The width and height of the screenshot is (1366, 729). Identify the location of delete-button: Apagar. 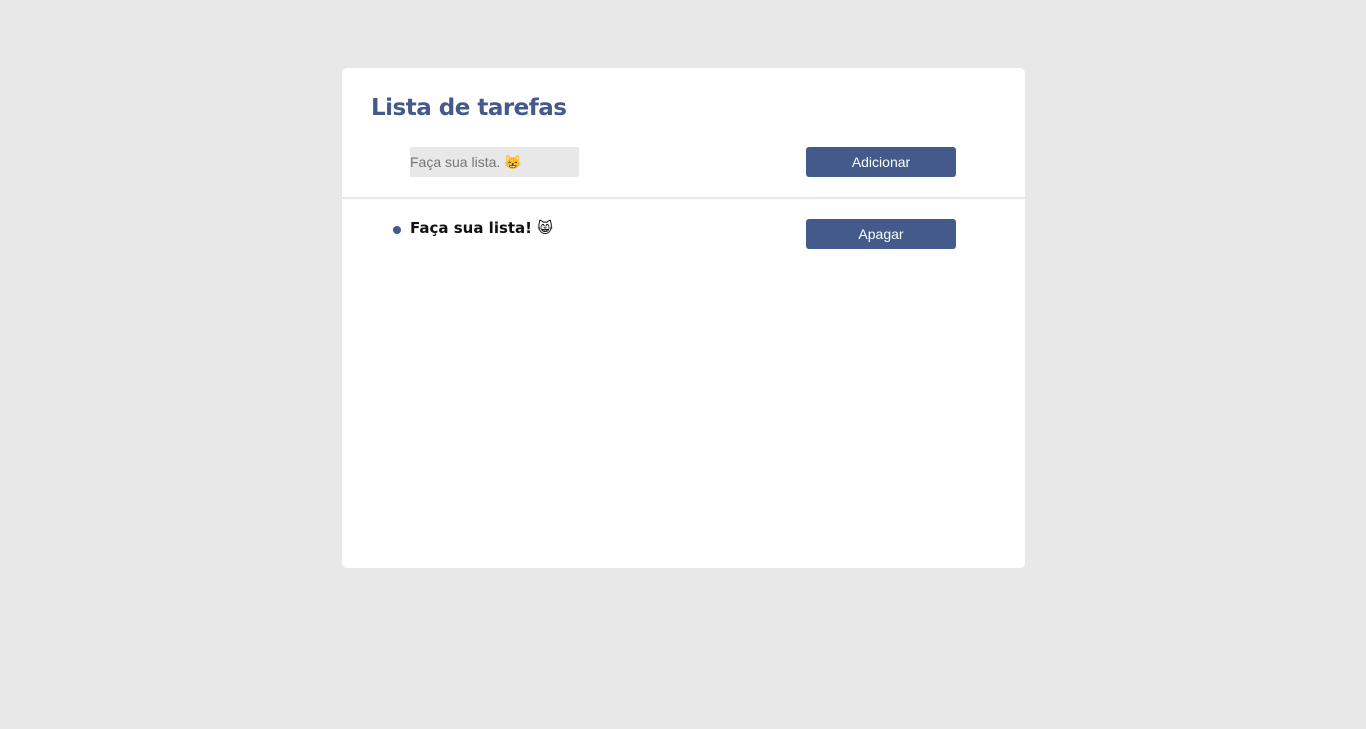
(881, 234).